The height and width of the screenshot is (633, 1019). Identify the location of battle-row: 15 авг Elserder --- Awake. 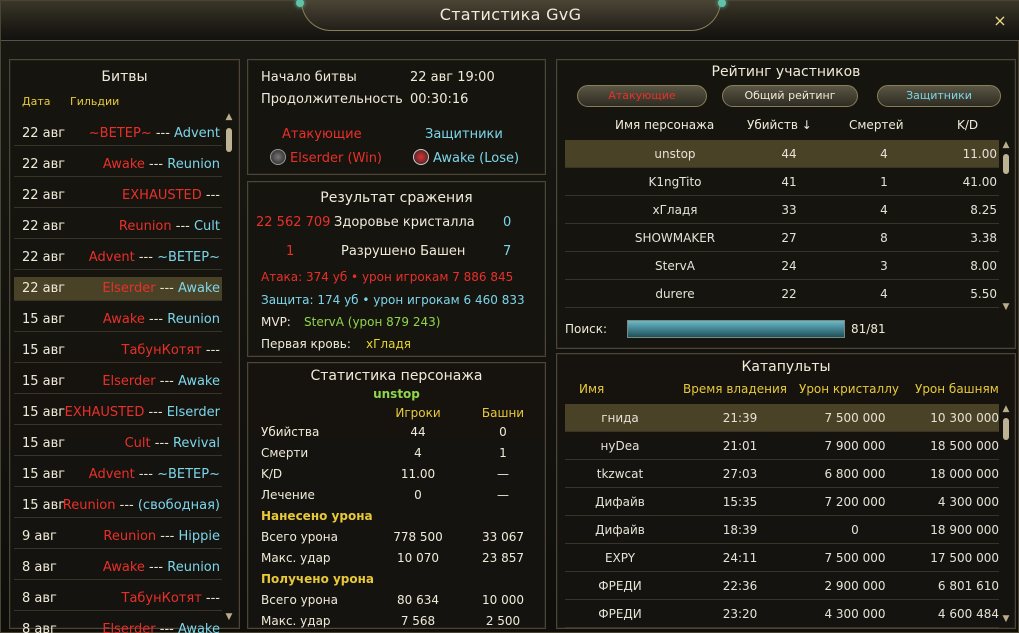
(118, 382).